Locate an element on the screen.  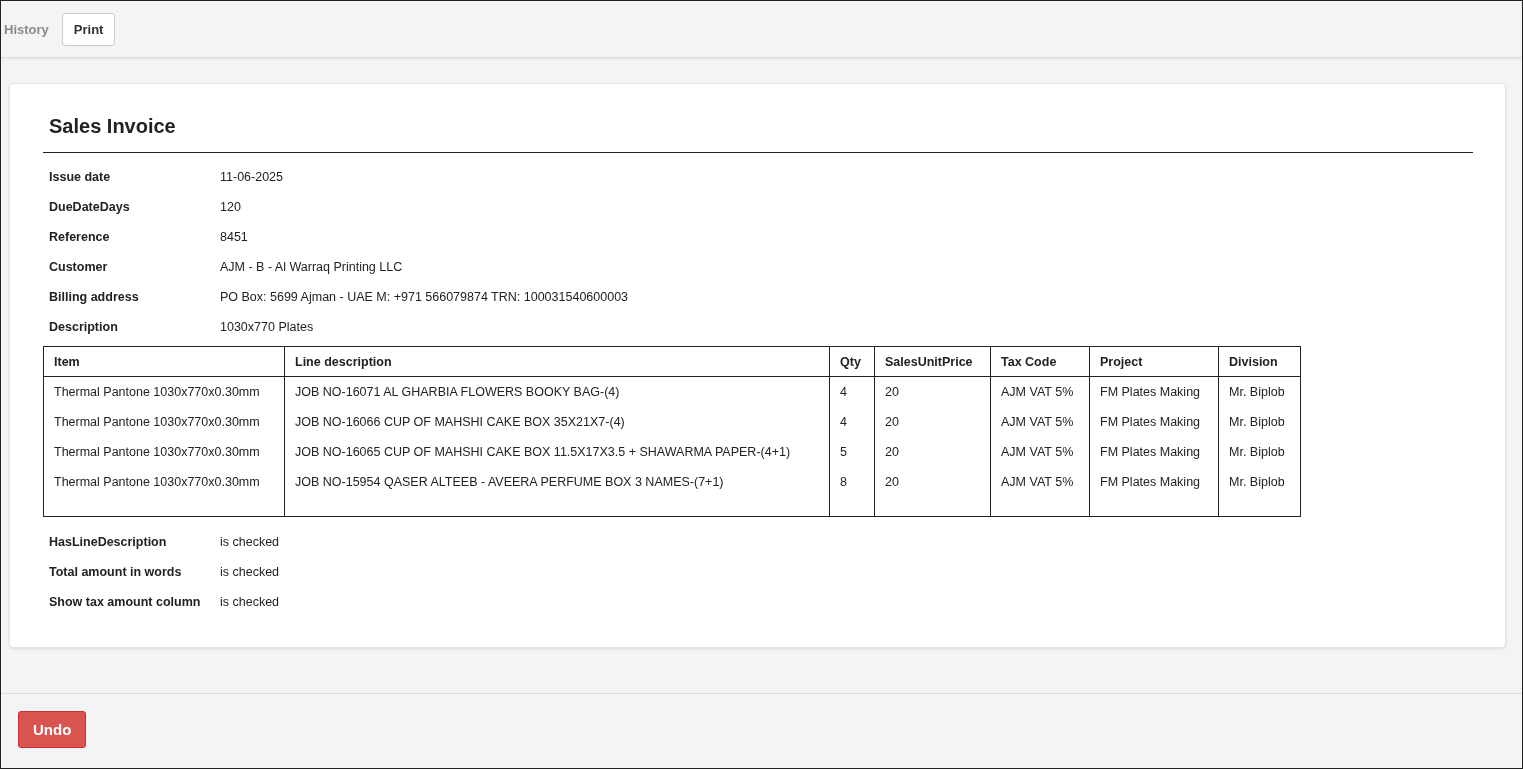
column-header: Line description is located at coordinates (557, 361).